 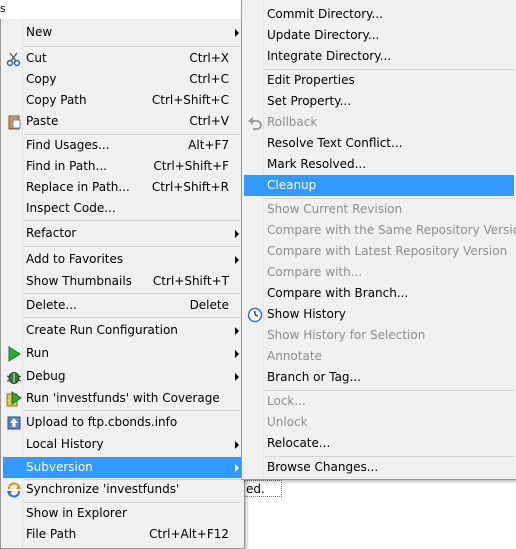 What do you see at coordinates (379, 122) in the screenshot?
I see `menu-item-rollback: Rollback` at bounding box center [379, 122].